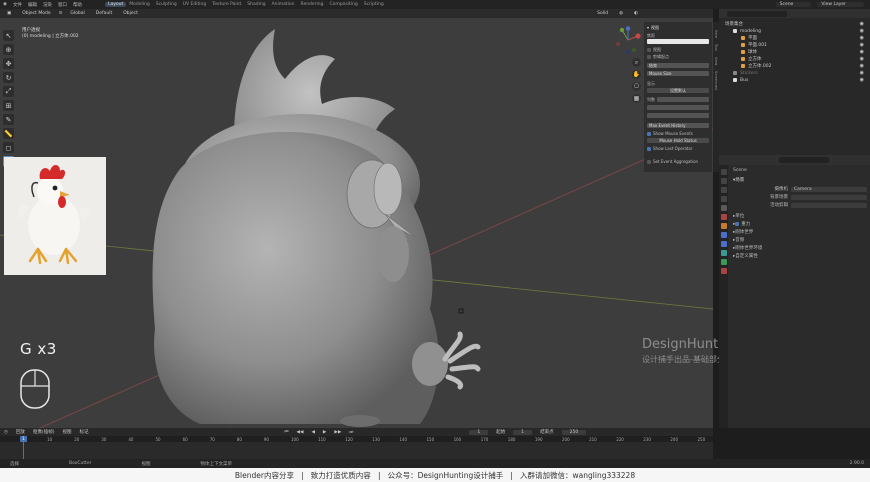 The image size is (870, 482). I want to click on clip-start-field: 结束, so click(678, 65).